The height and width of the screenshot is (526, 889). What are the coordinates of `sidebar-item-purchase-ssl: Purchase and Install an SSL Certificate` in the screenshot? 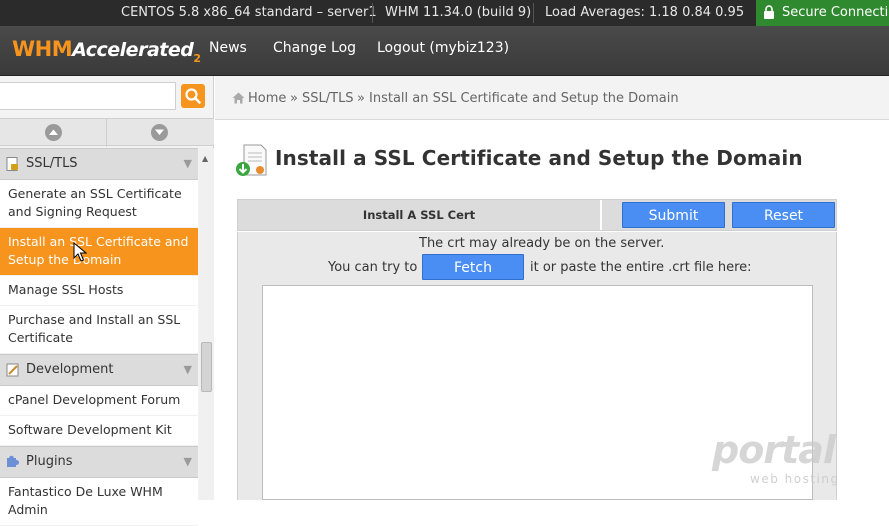 It's located at (99, 330).